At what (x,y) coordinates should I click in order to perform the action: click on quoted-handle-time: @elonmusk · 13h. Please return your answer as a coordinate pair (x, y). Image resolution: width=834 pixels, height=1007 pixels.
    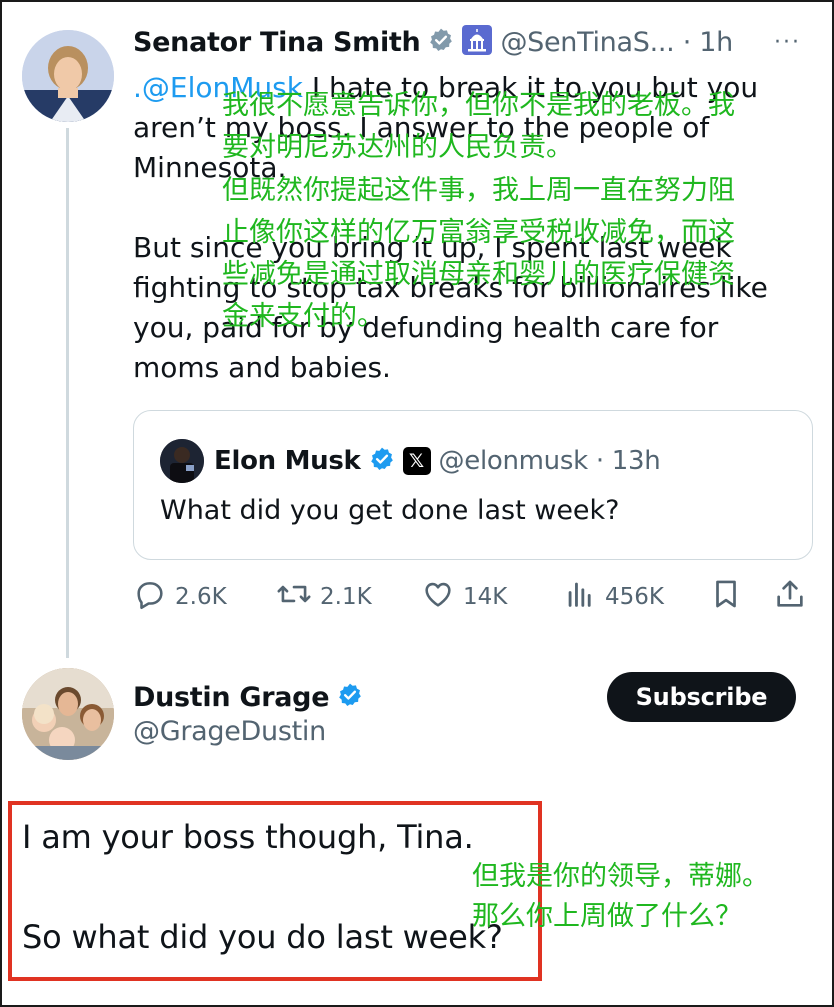
    Looking at the image, I should click on (550, 461).